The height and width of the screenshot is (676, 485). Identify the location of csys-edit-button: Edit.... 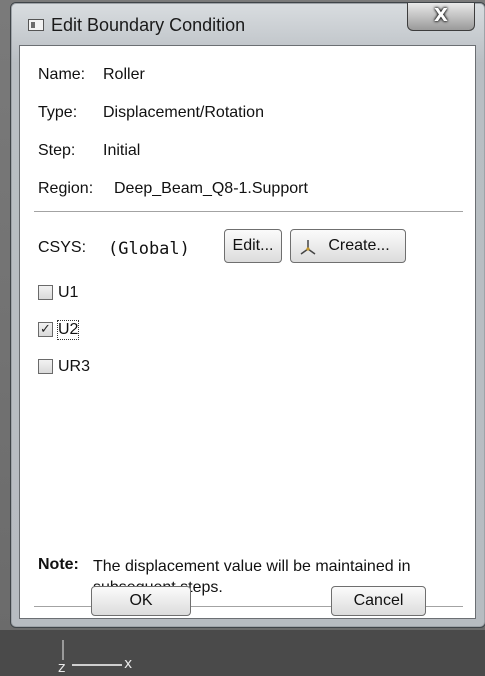
(253, 246).